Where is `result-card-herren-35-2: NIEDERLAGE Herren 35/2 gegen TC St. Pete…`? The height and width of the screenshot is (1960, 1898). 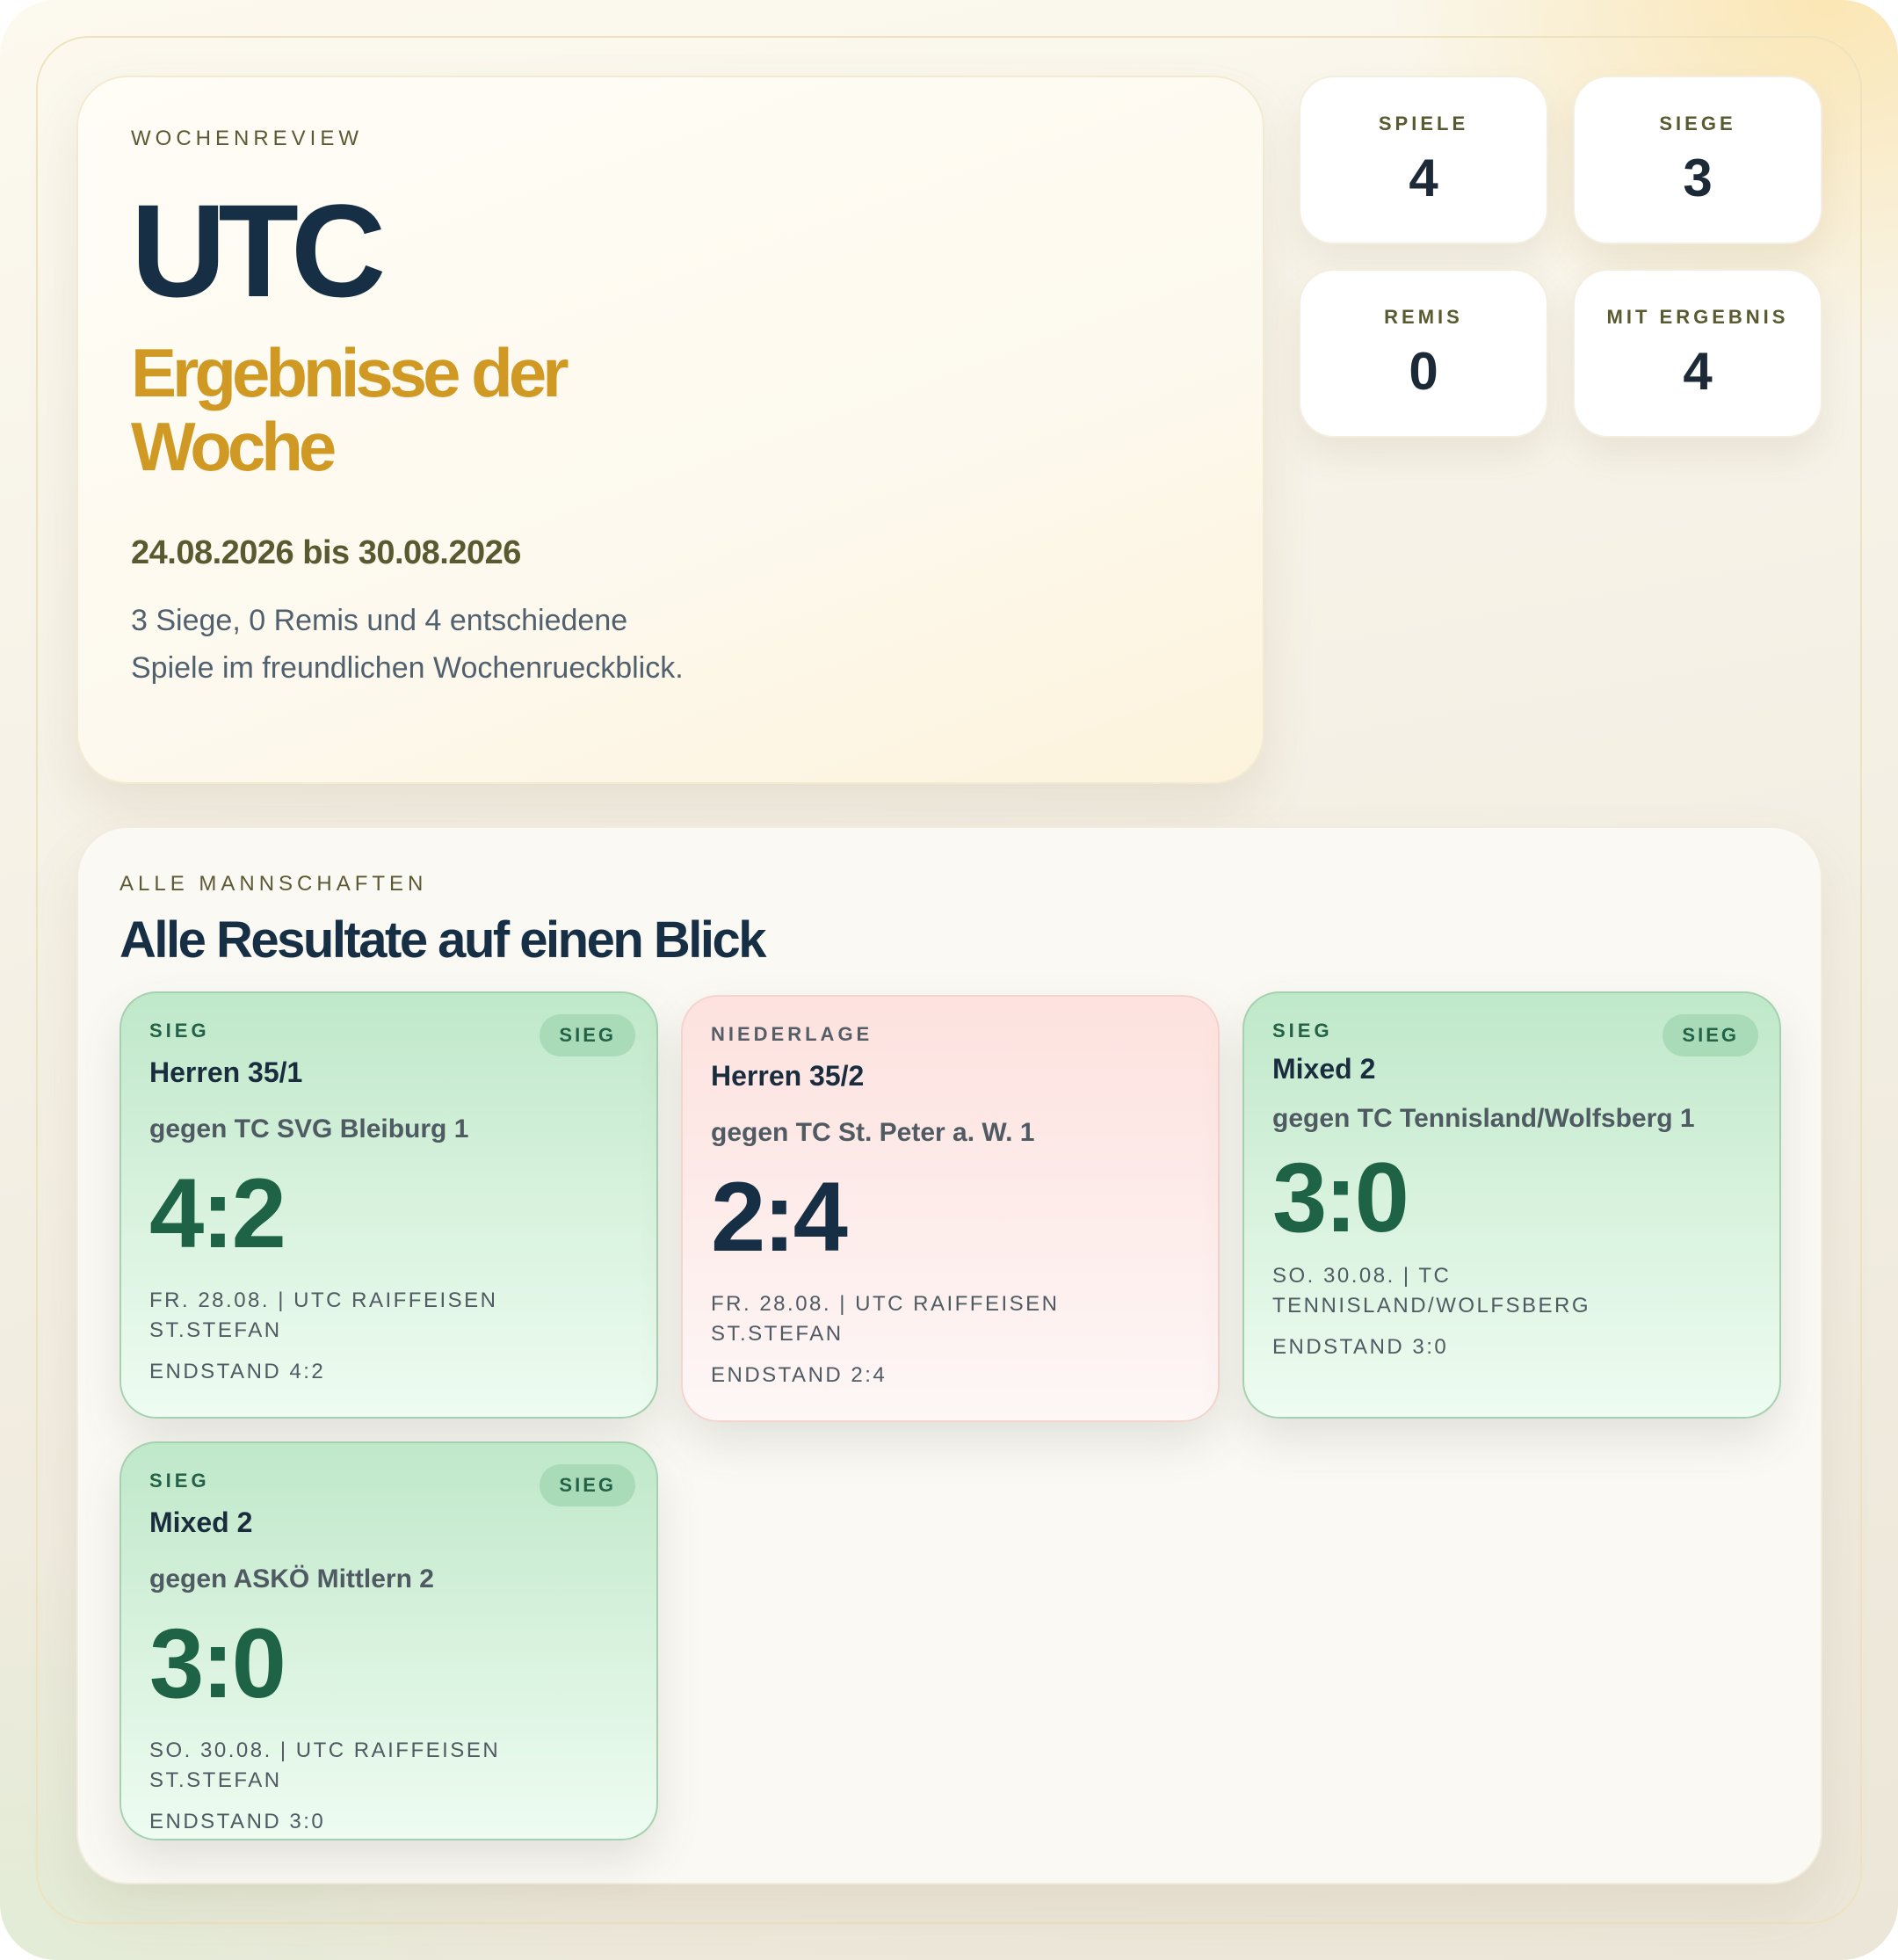
result-card-herren-35-2: NIEDERLAGE Herren 35/2 gegen TC St. Pete… is located at coordinates (951, 1208).